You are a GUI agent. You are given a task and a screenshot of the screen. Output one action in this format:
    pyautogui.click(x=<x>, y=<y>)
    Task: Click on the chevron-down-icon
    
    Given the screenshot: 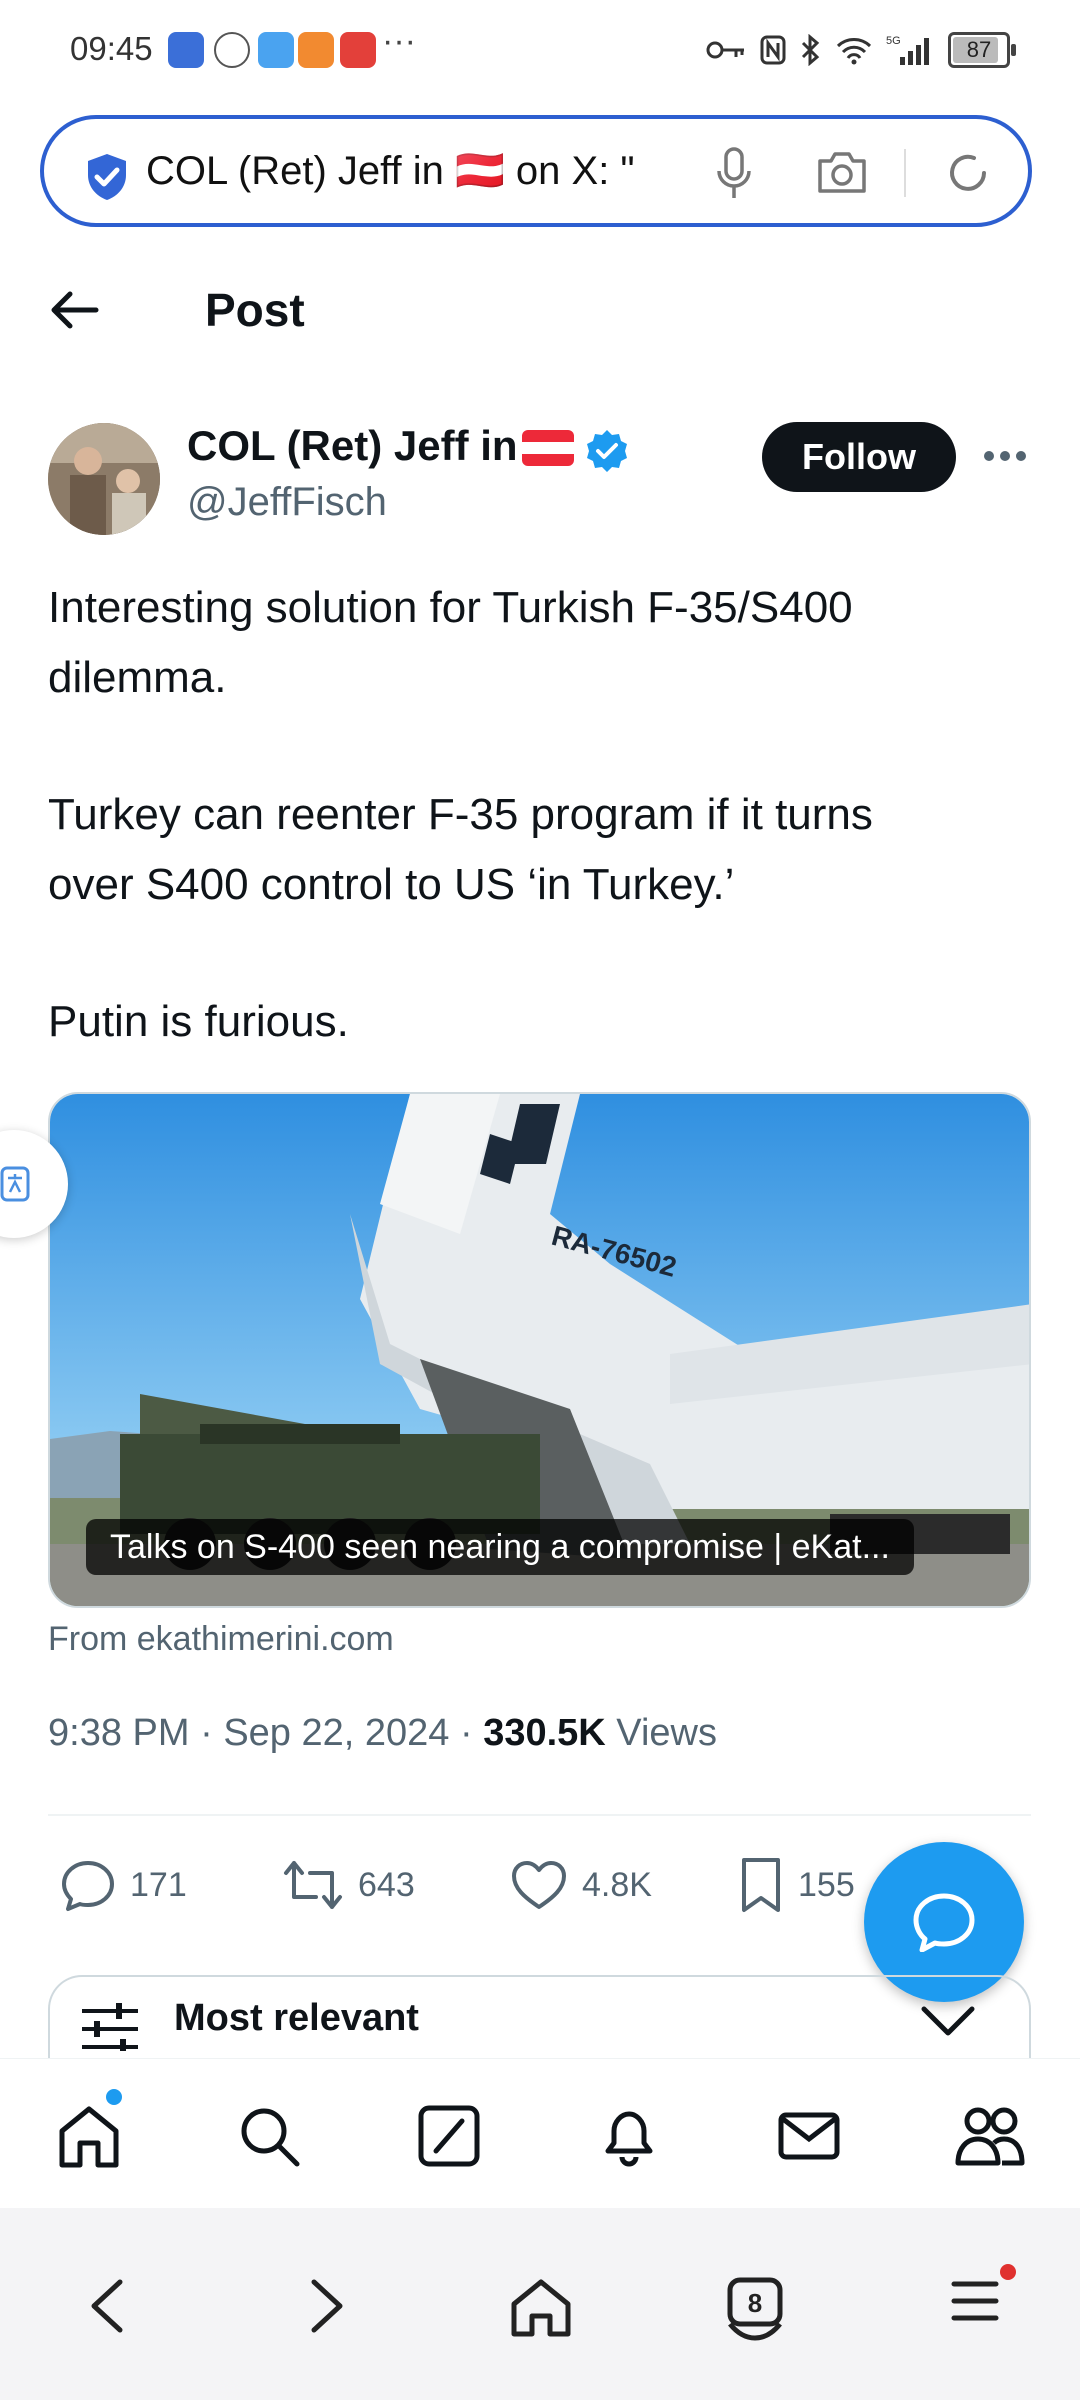 What is the action you would take?
    pyautogui.click(x=948, y=2021)
    